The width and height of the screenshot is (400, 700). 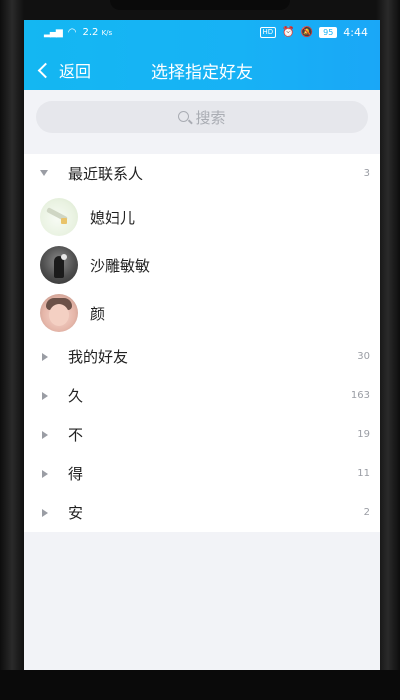 I want to click on group-label: 最近联系人, so click(x=106, y=174).